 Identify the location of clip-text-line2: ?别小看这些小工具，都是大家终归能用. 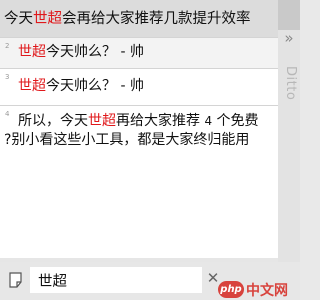
(127, 140).